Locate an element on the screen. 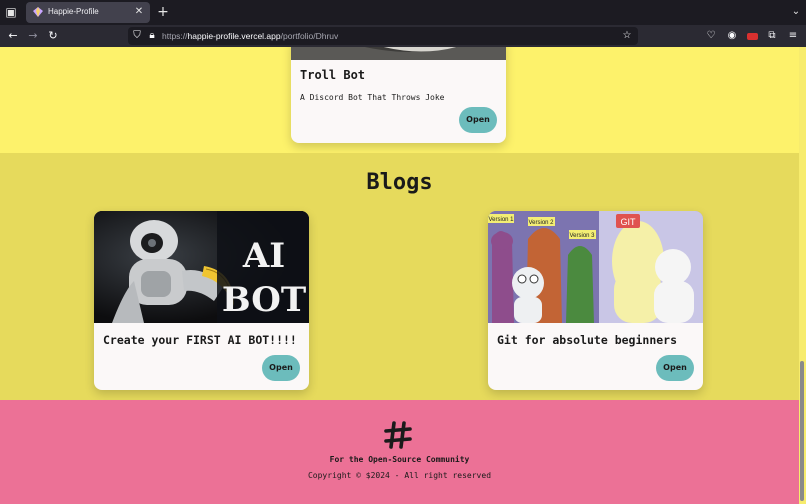 The height and width of the screenshot is (504, 806). scrollbar-thumb is located at coordinates (802, 431).